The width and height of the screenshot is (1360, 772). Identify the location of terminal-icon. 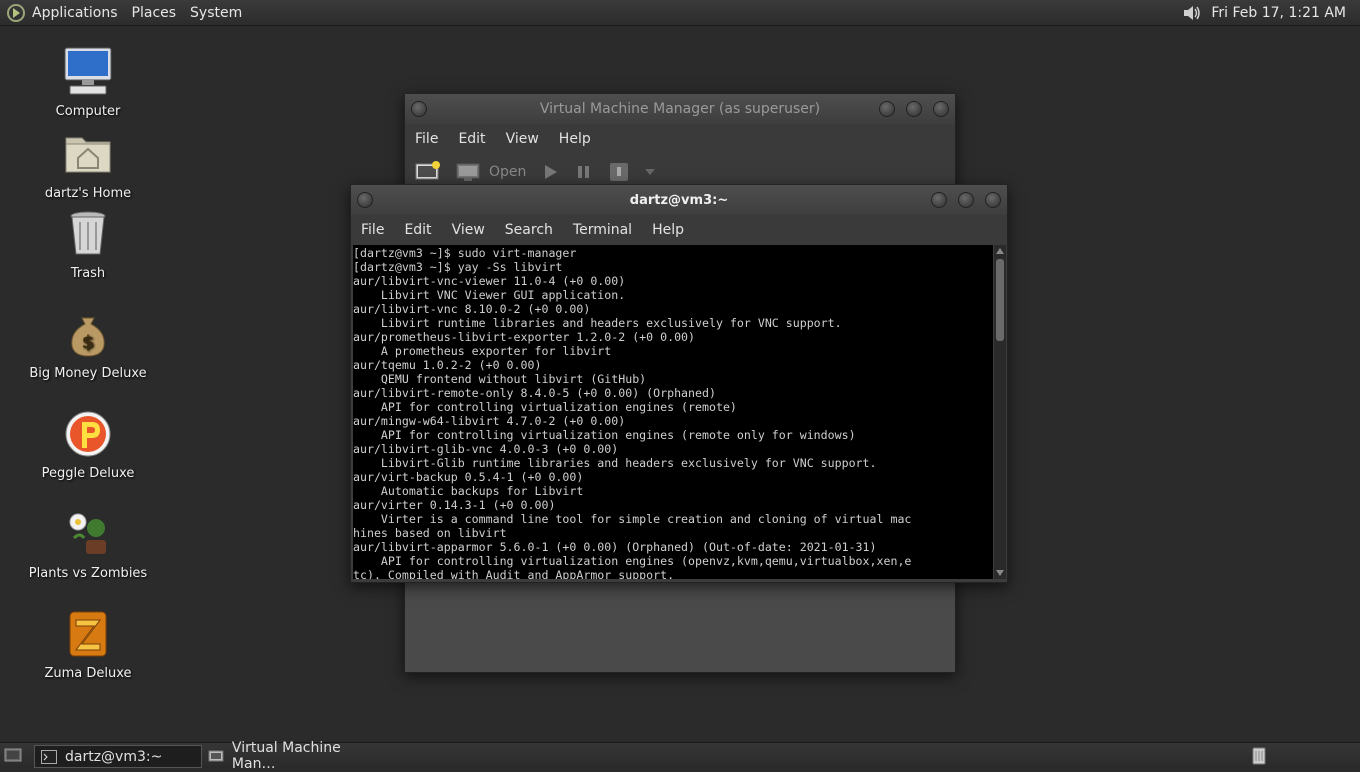
(49, 756).